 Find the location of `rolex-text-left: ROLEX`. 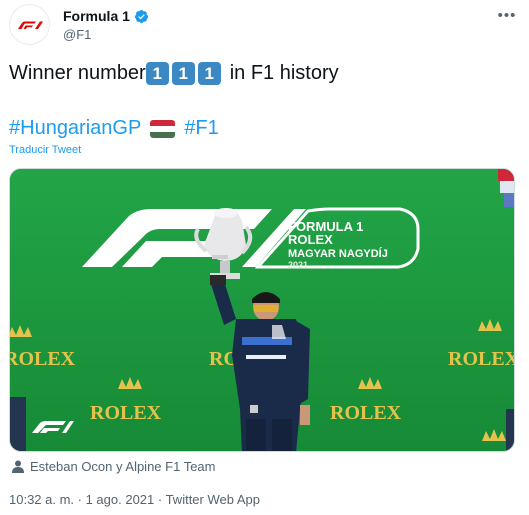

rolex-text-left: ROLEX is located at coordinates (43, 359).